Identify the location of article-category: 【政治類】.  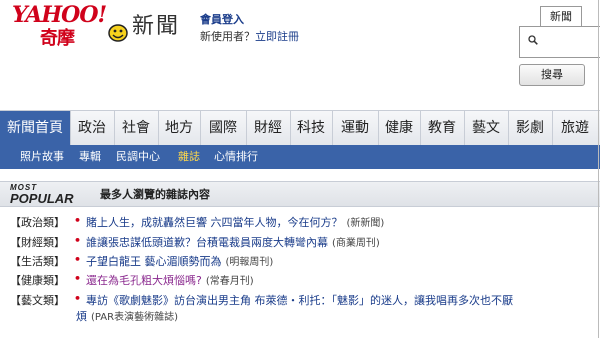
(37, 222).